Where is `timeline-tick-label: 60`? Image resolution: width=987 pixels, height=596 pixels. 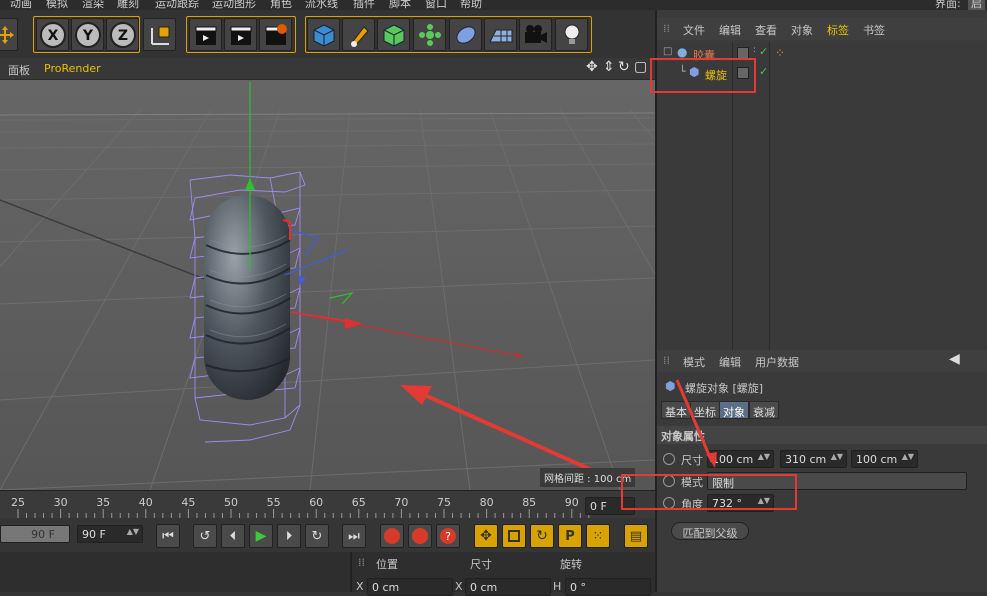 timeline-tick-label: 60 is located at coordinates (316, 502).